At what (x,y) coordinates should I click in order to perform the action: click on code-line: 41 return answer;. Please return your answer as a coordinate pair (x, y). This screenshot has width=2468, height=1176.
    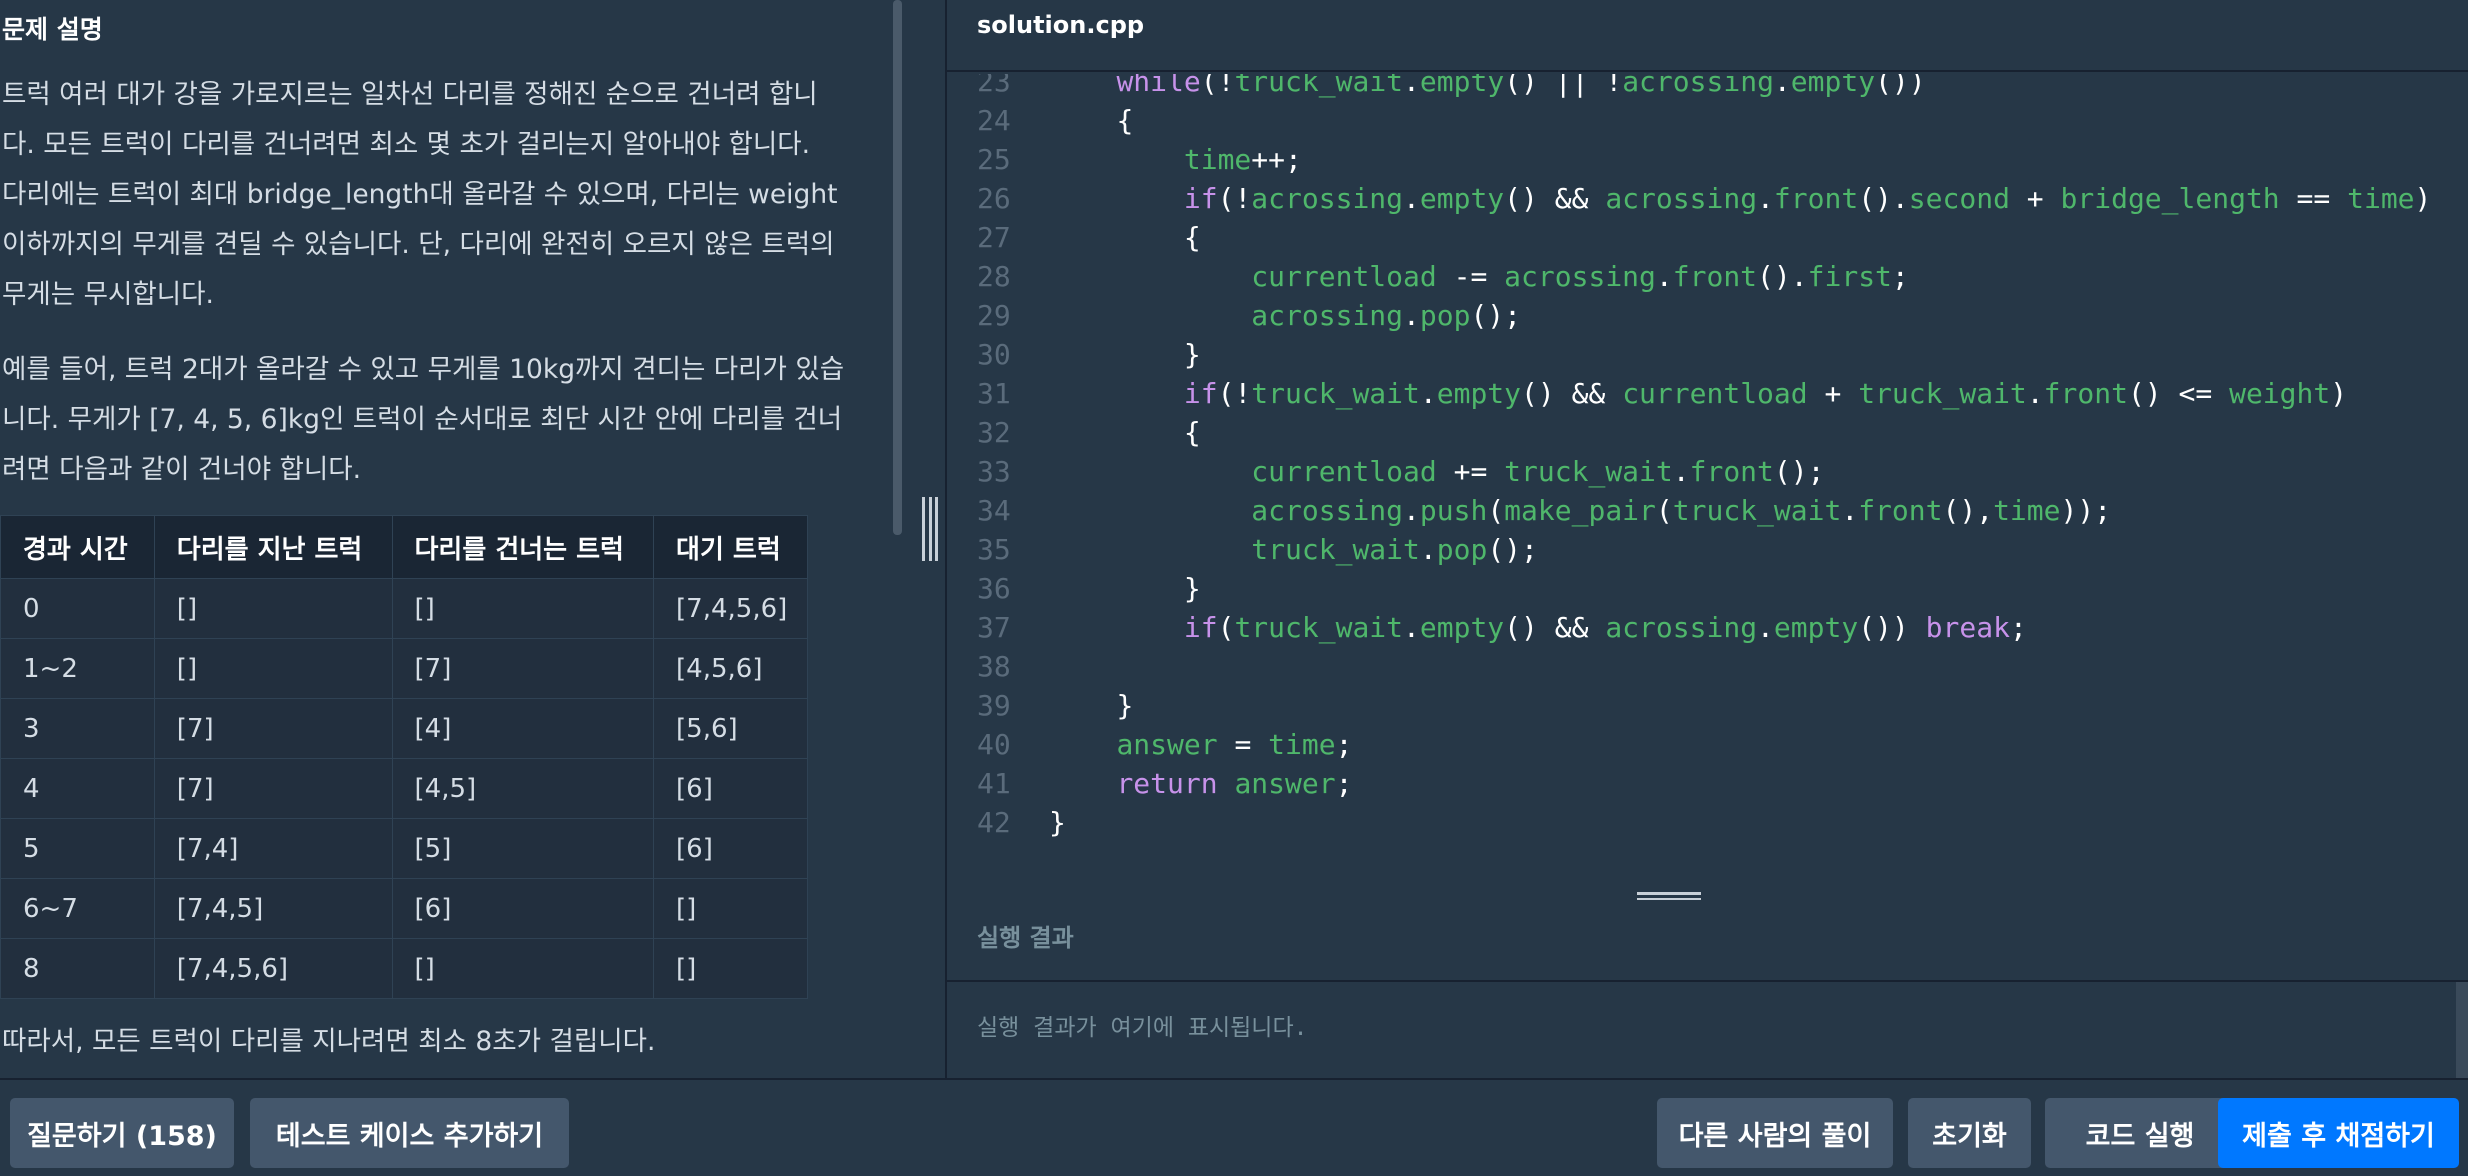
    Looking at the image, I should click on (1707, 783).